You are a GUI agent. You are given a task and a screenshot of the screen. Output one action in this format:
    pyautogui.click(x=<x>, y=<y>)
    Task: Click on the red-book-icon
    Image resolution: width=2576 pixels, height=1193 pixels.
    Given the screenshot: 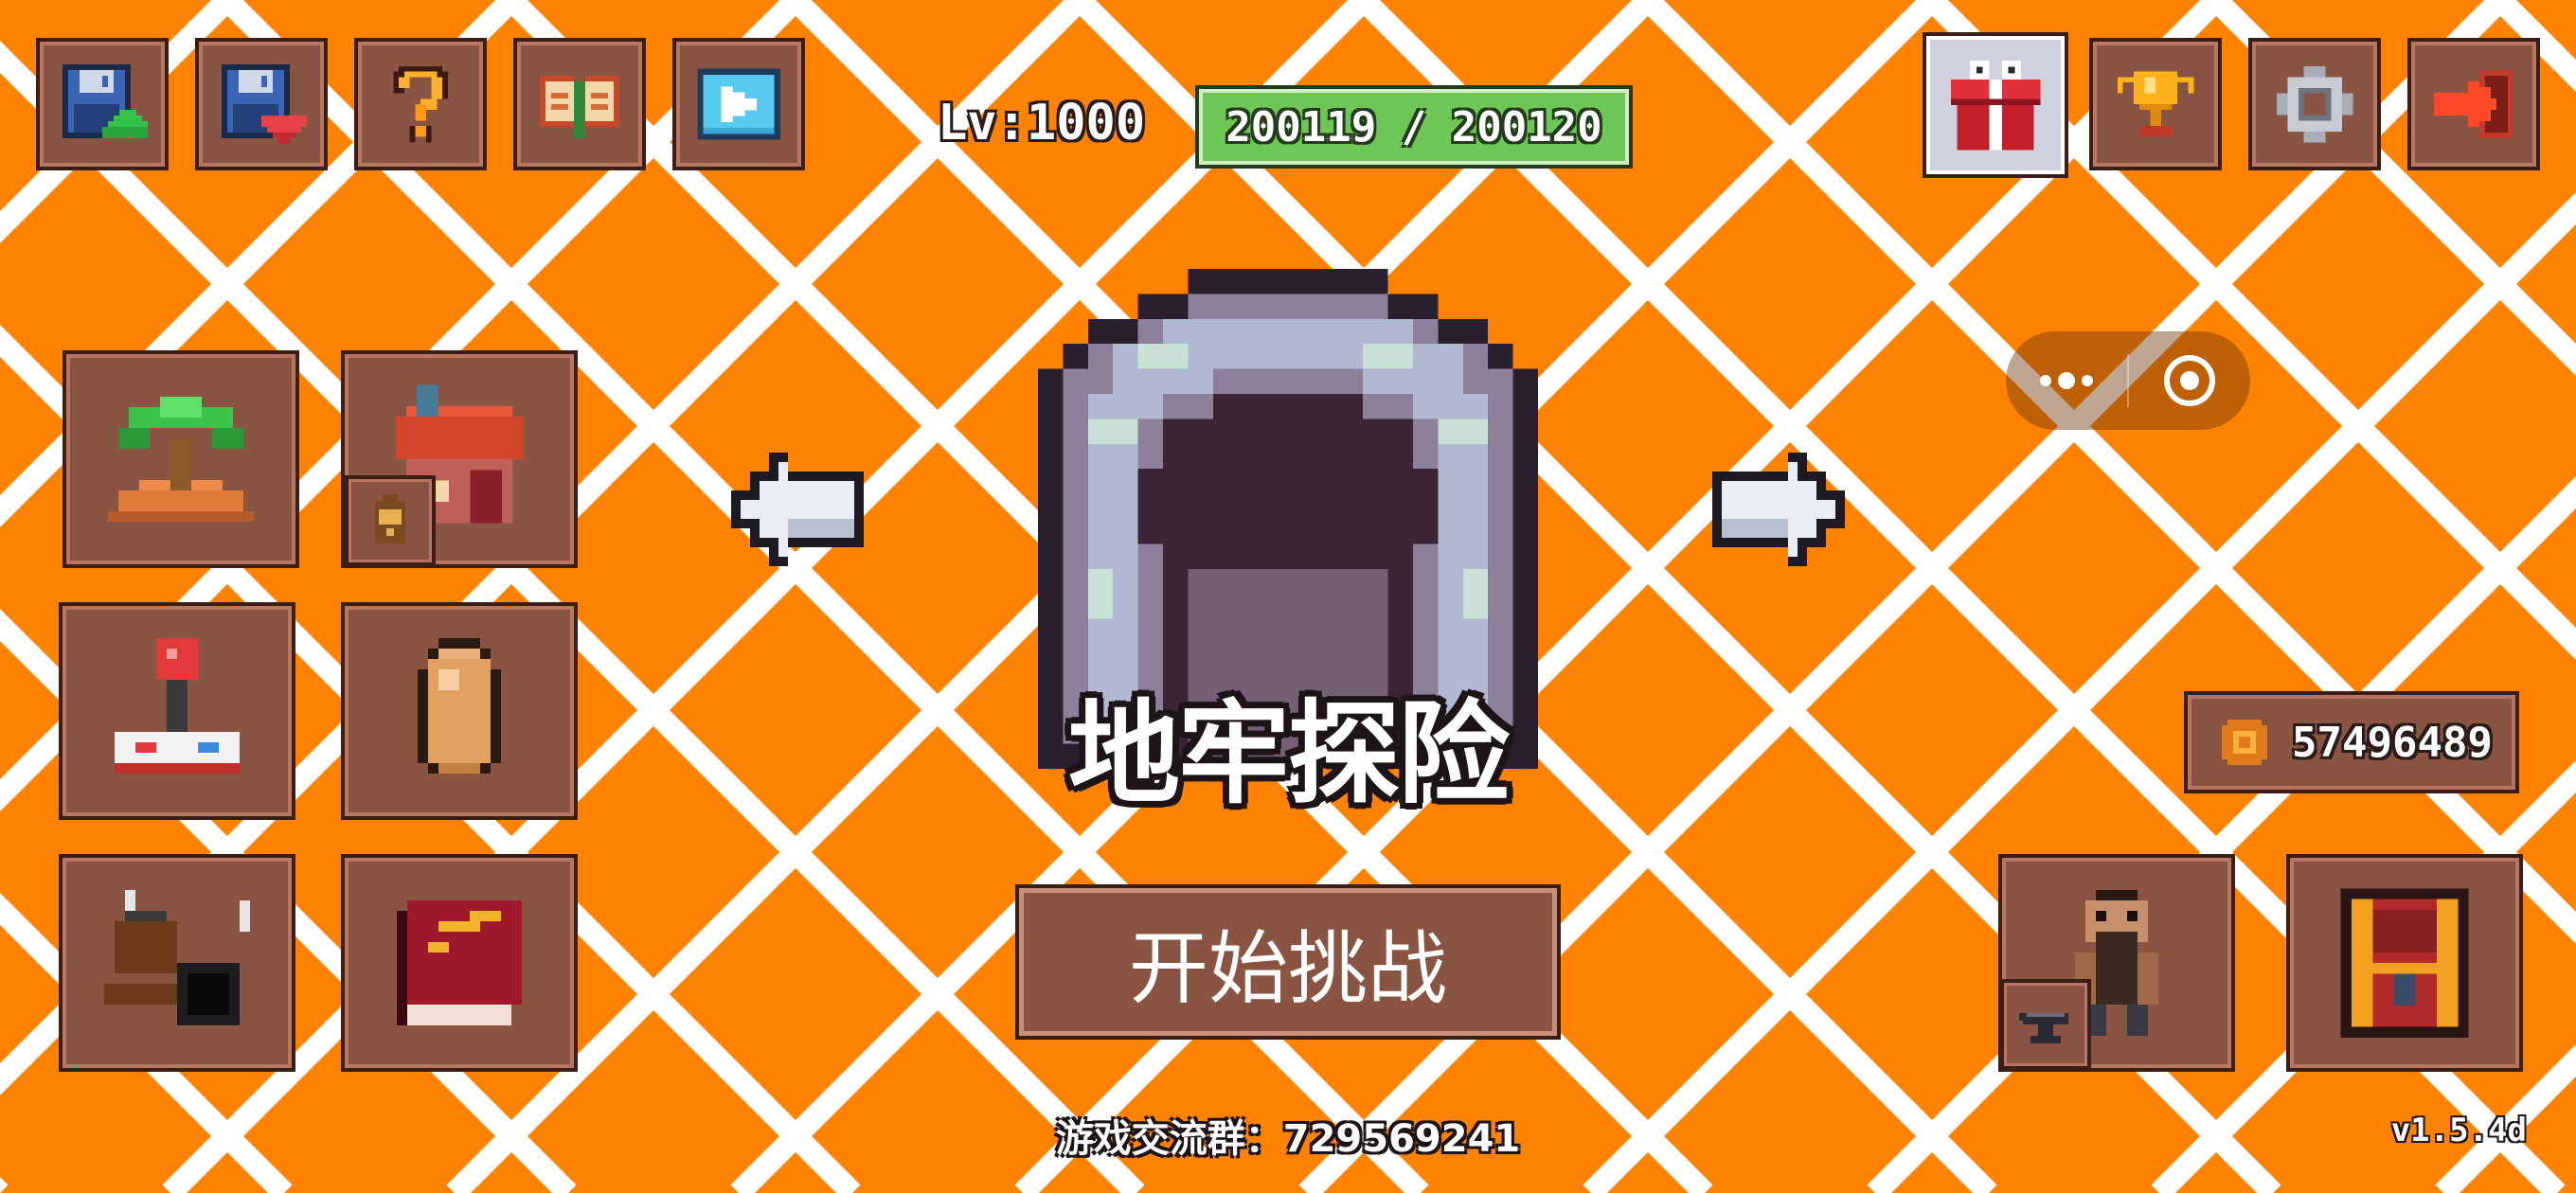 What is the action you would take?
    pyautogui.click(x=459, y=962)
    